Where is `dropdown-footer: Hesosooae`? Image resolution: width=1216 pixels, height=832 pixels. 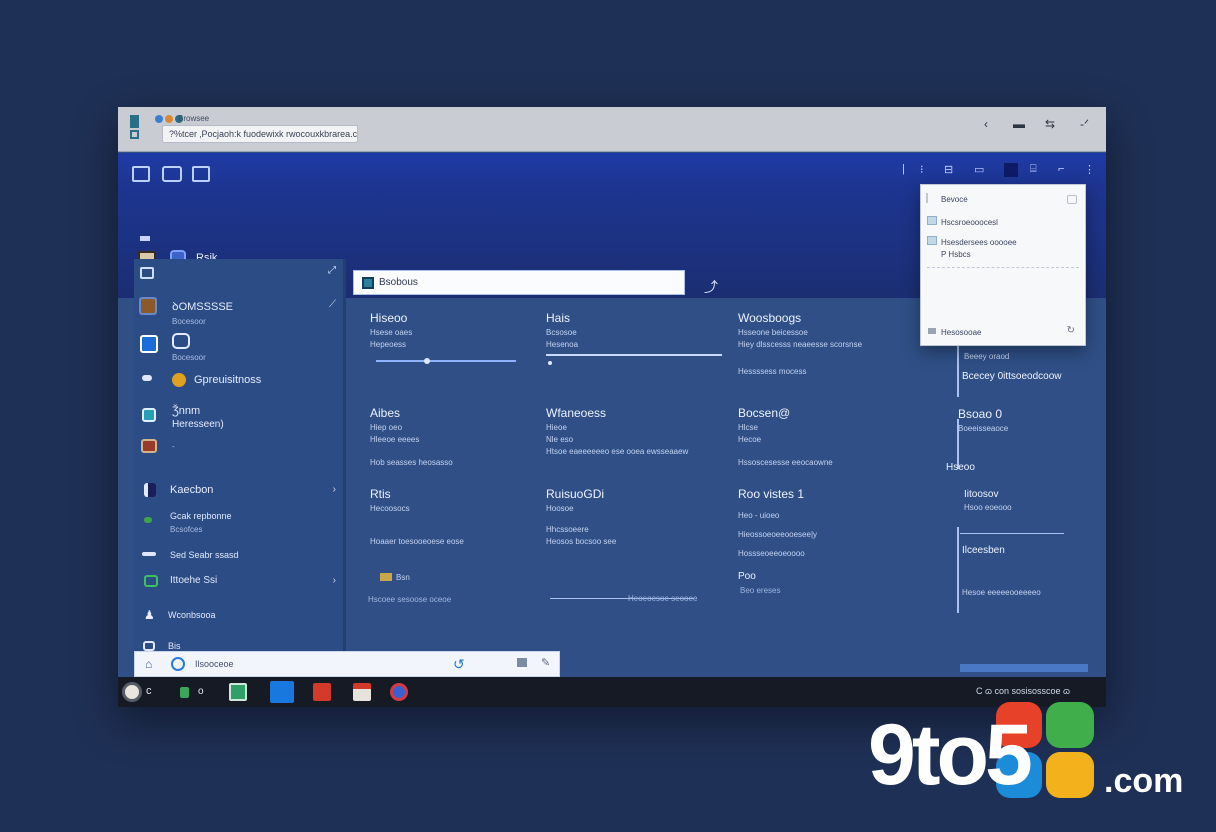 dropdown-footer: Hesosooae is located at coordinates (961, 332).